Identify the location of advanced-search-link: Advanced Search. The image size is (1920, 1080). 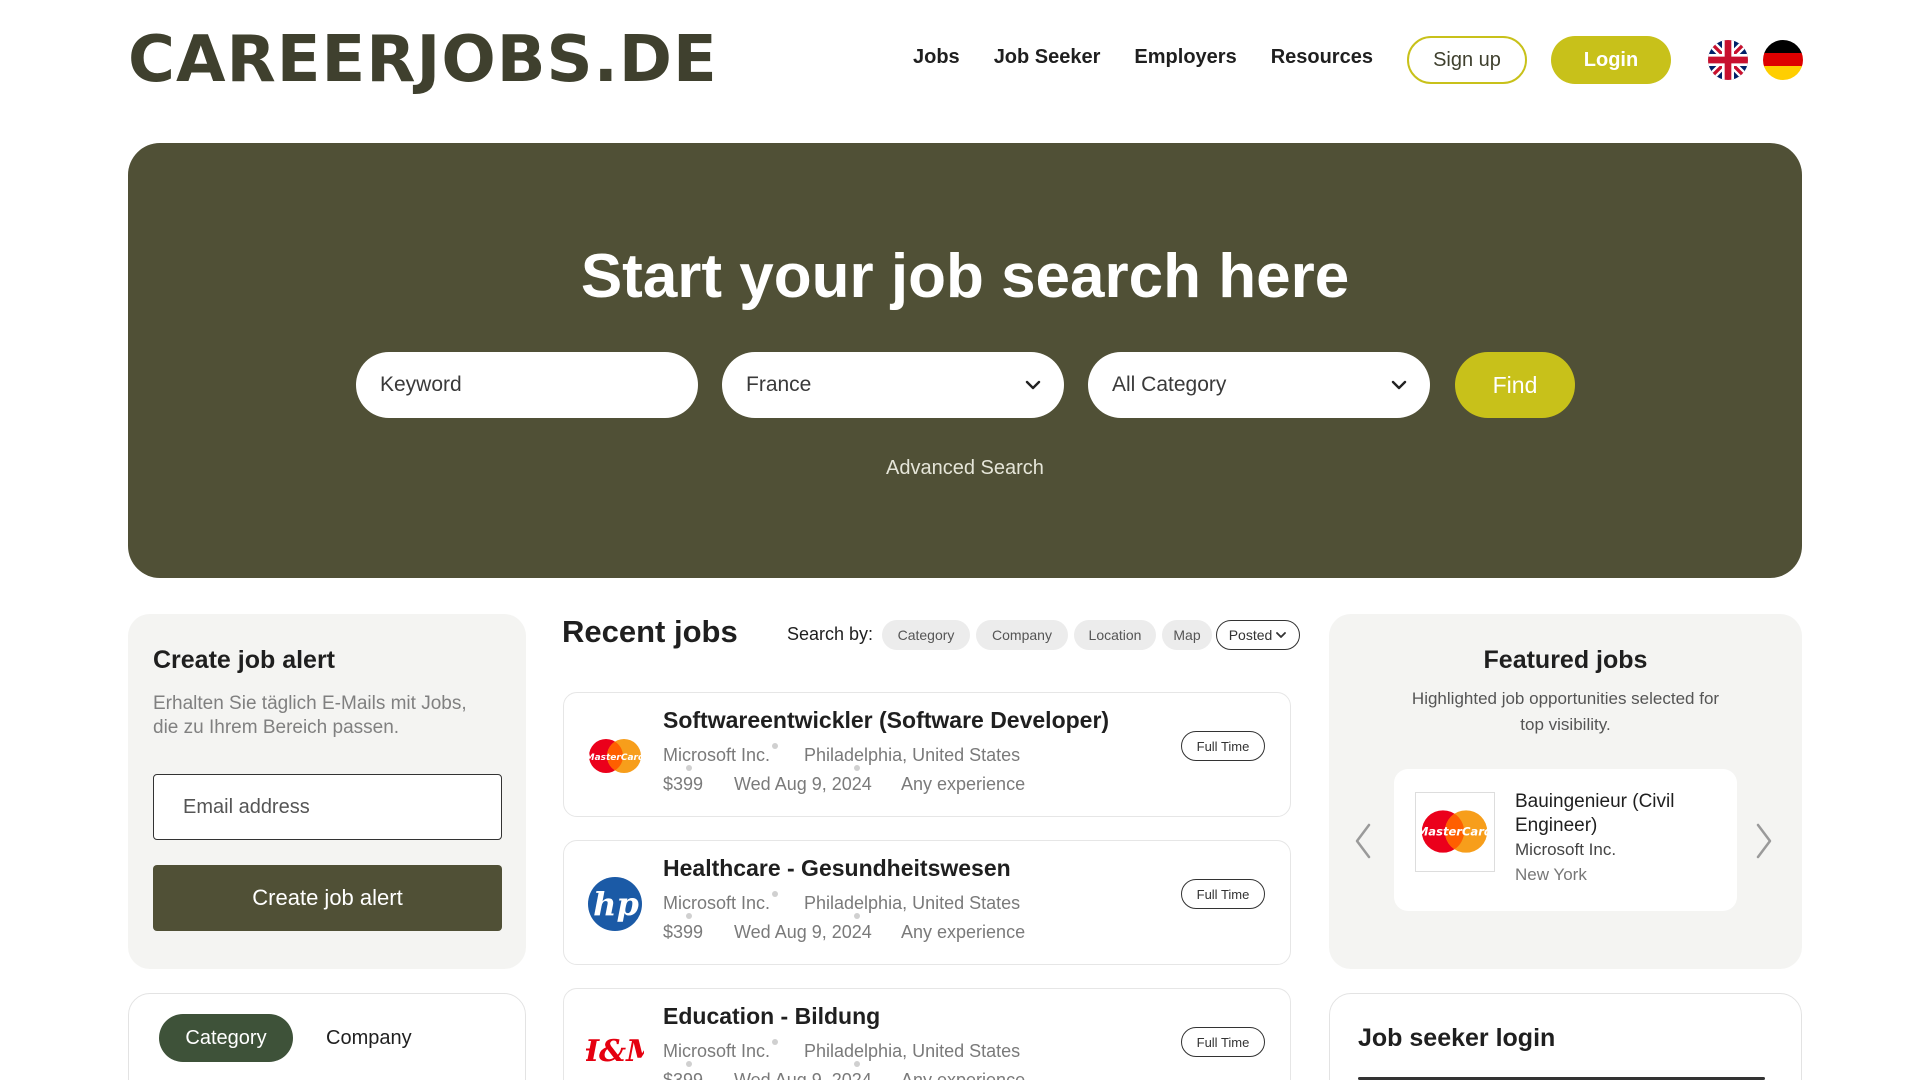
(965, 468).